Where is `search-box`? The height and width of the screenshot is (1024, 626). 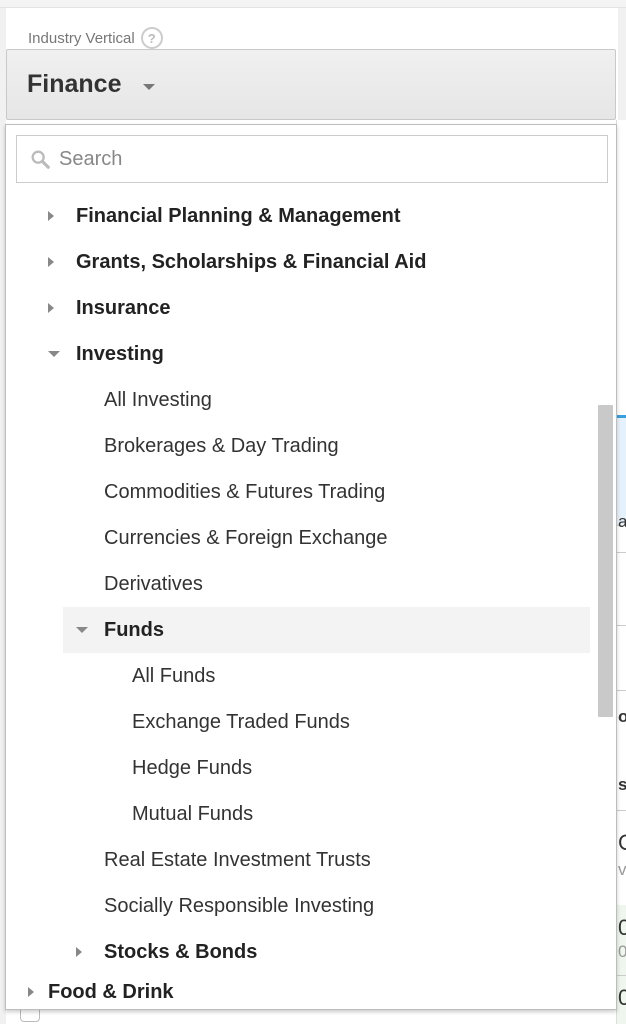
search-box is located at coordinates (312, 159).